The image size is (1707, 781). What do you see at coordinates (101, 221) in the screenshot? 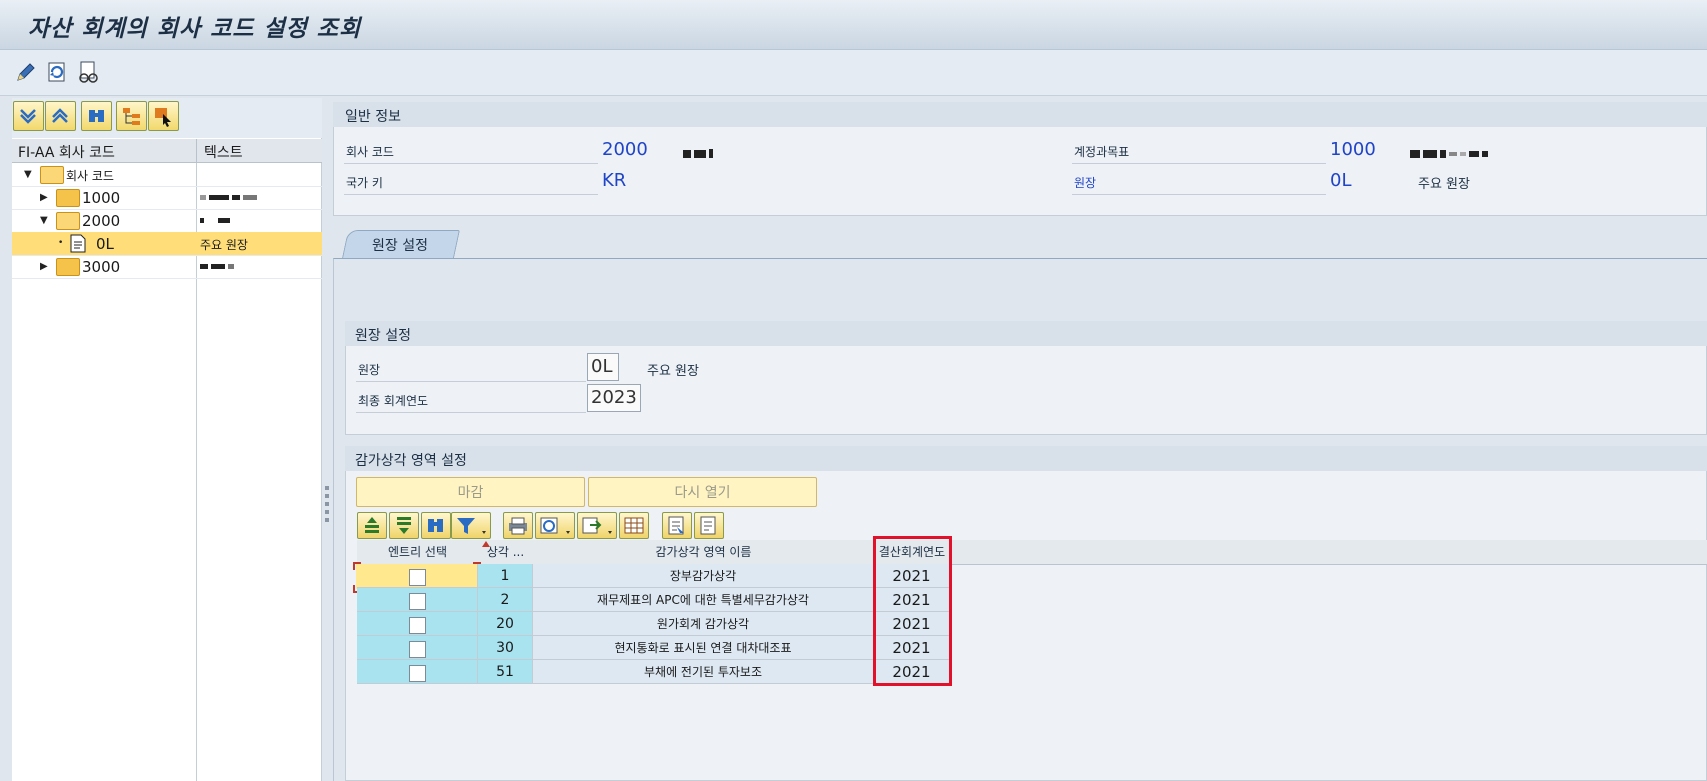
I see `tree-node-label: 2000` at bounding box center [101, 221].